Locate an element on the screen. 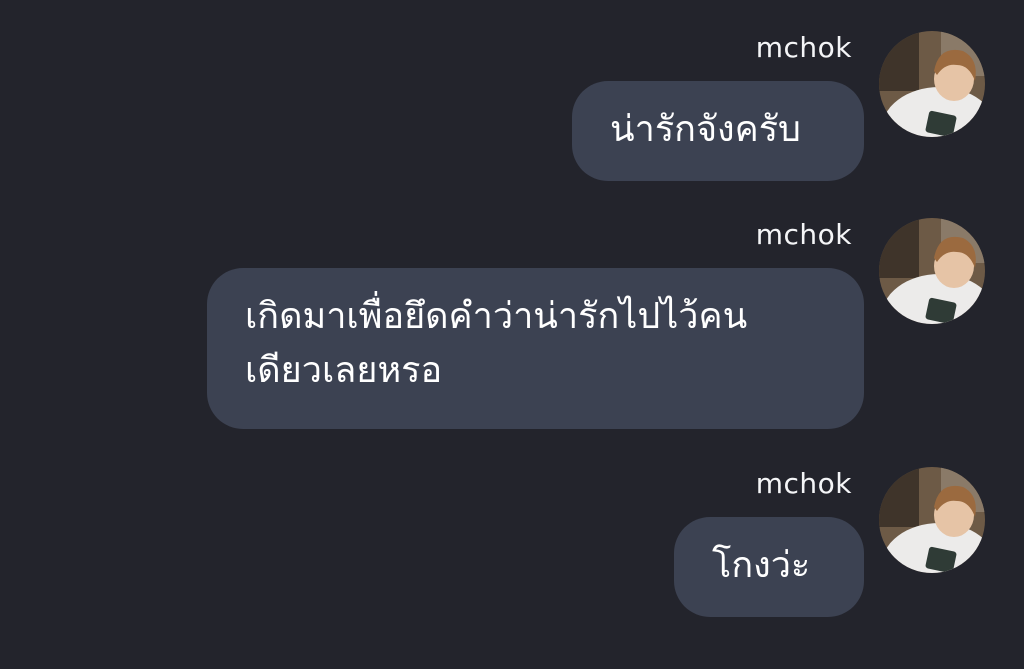 The image size is (1024, 669). message-bubble: โกงว่ะ is located at coordinates (769, 567).